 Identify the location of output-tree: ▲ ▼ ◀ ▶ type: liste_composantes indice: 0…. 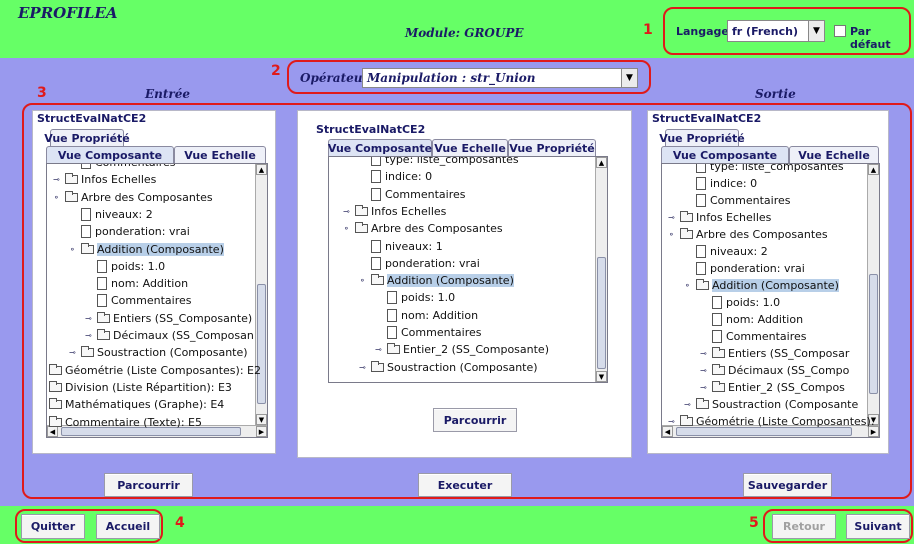
(770, 300).